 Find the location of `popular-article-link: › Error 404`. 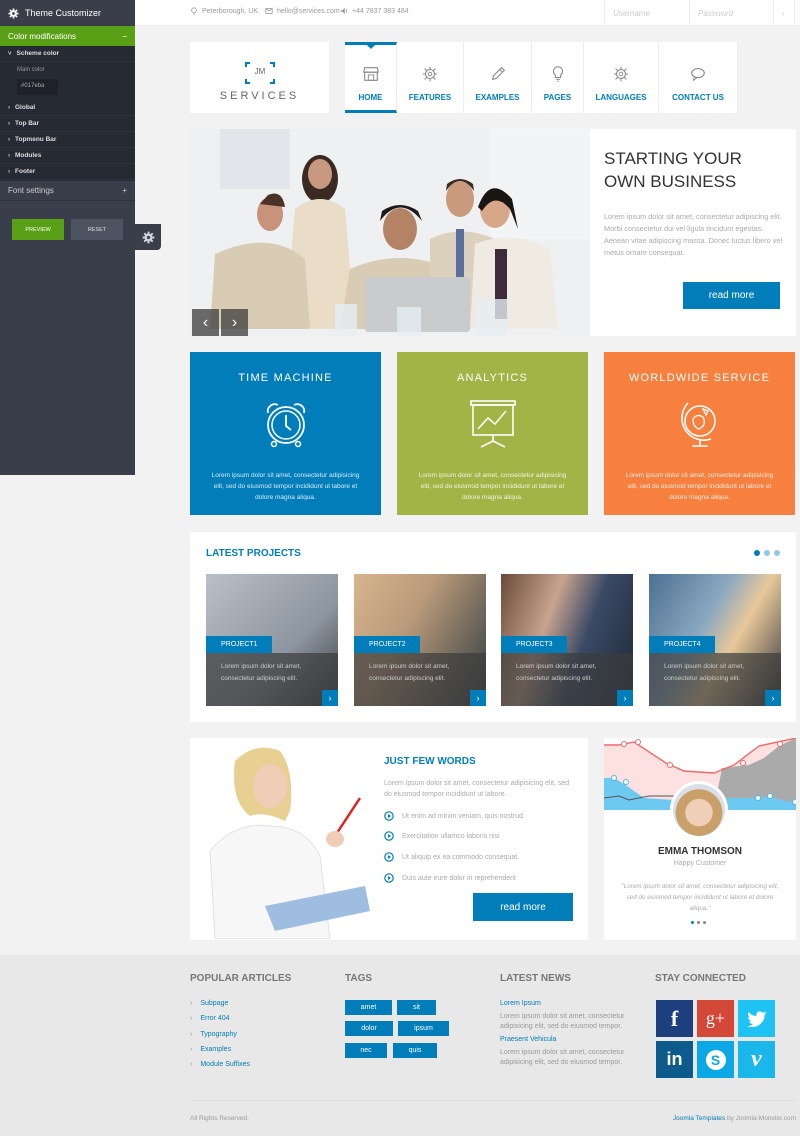

popular-article-link: › Error 404 is located at coordinates (210, 1018).